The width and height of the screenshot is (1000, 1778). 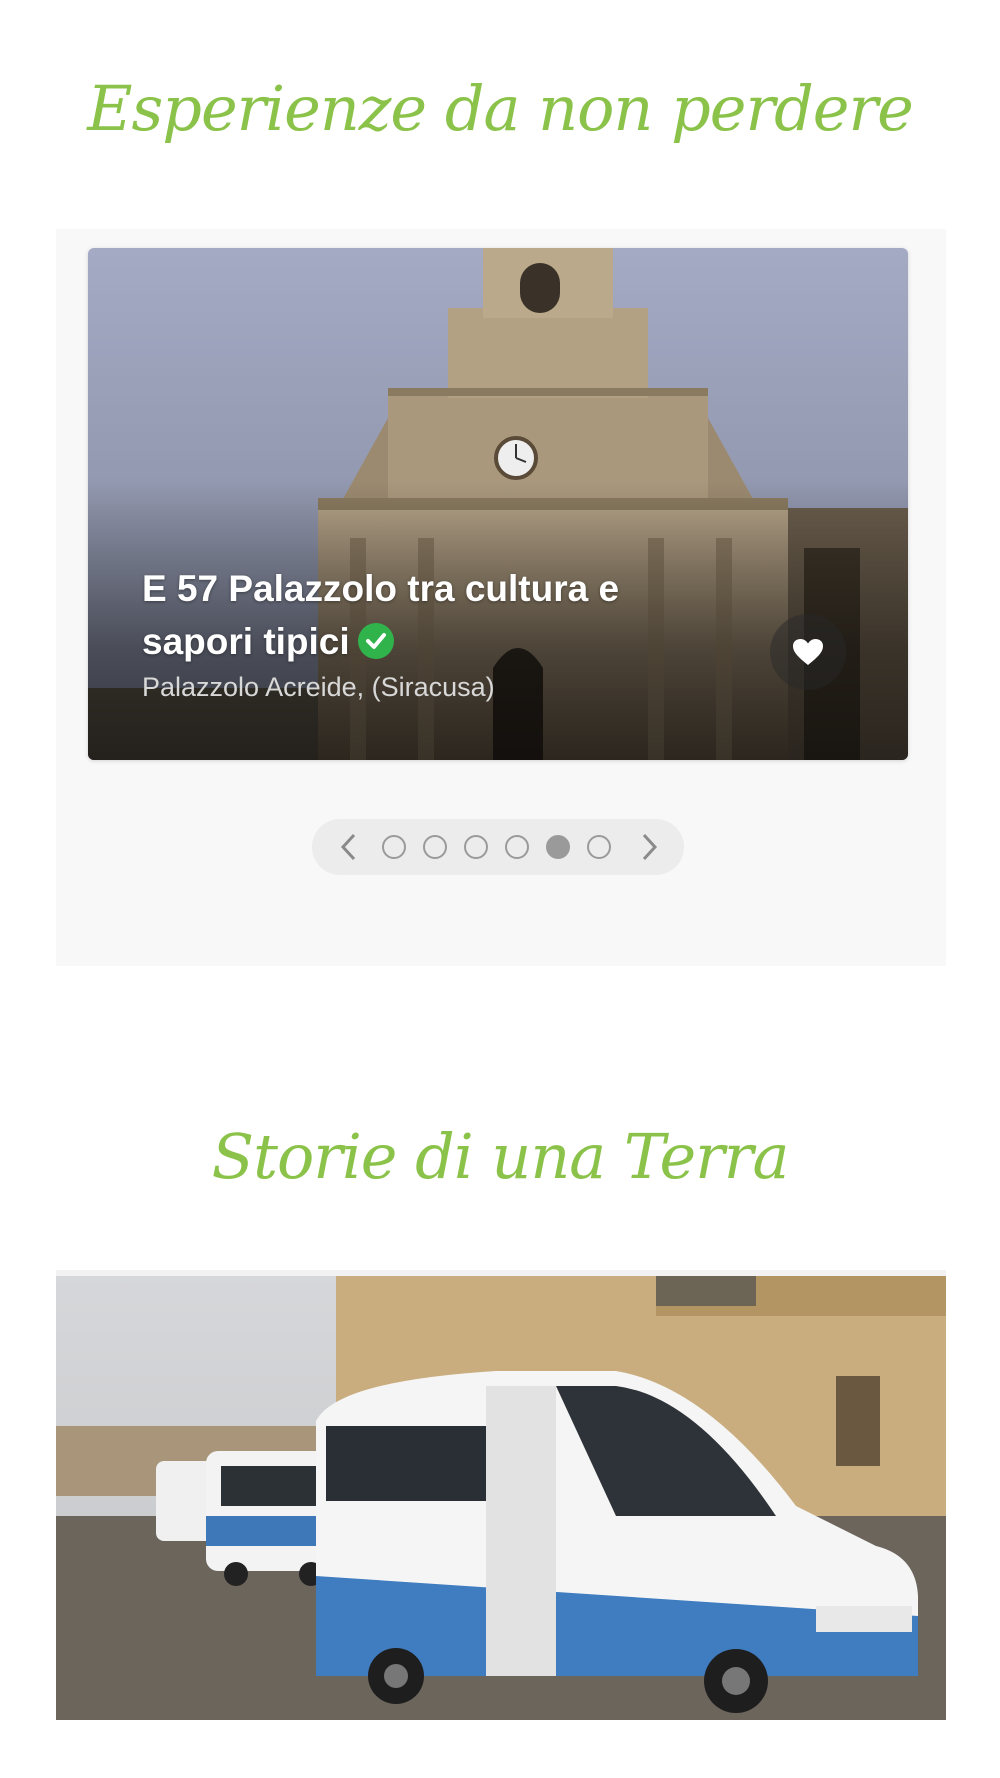 What do you see at coordinates (318, 687) in the screenshot?
I see `experience-location: Palazzolo Acreide, (Siracusa)` at bounding box center [318, 687].